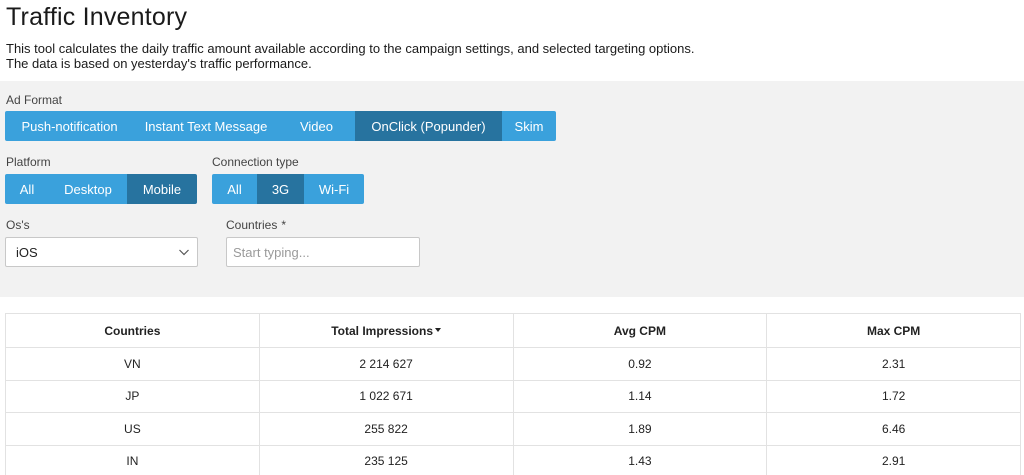  I want to click on table-row: VN 2 214 627 0.92 2.31, so click(513, 364).